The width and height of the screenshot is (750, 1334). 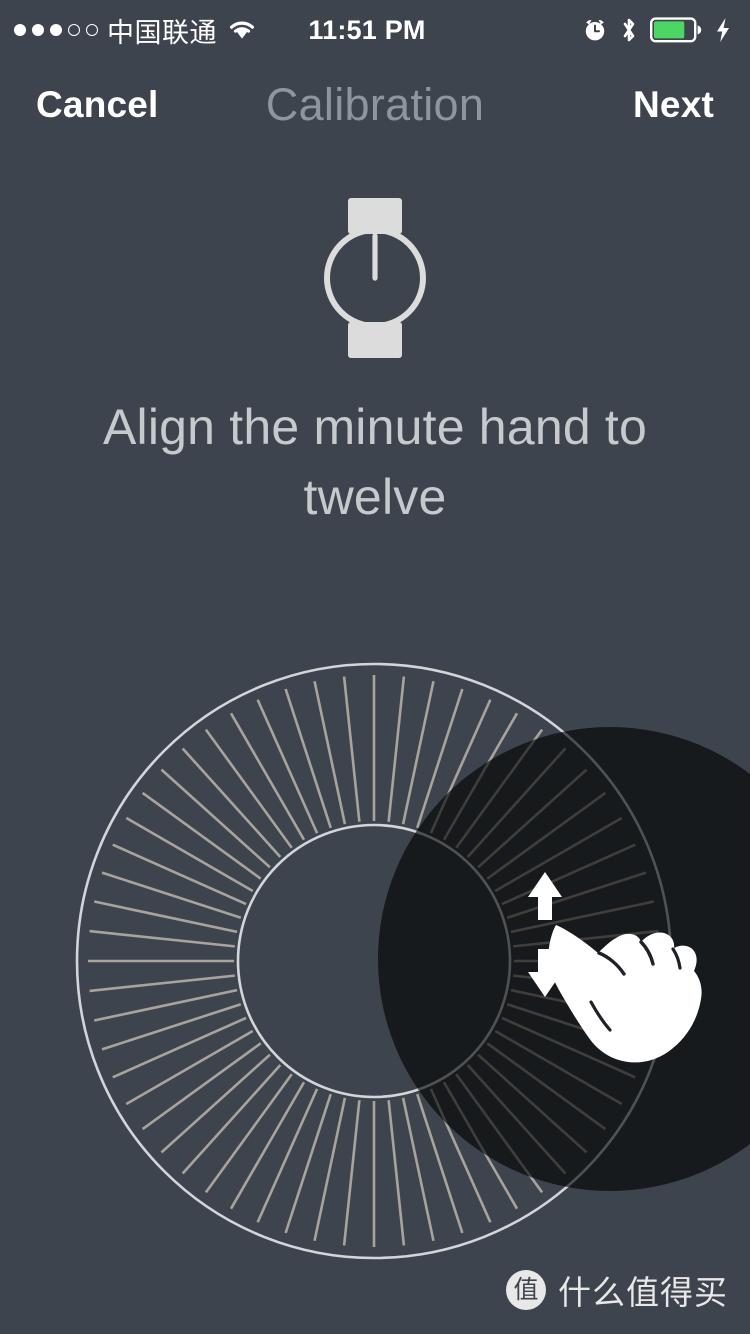 What do you see at coordinates (526, 1290) in the screenshot?
I see `watermark-logo-icon: 值` at bounding box center [526, 1290].